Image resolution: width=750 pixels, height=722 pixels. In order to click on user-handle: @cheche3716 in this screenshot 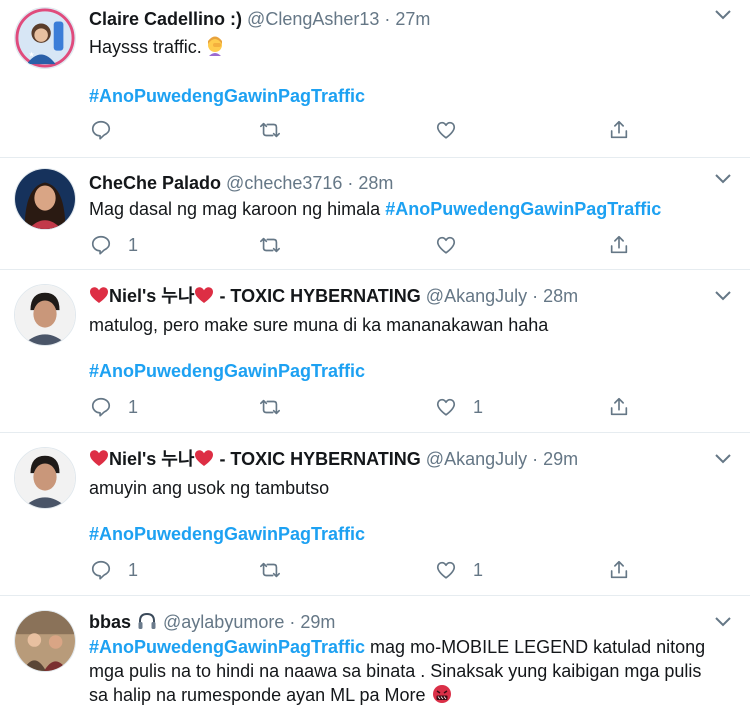, I will do `click(284, 183)`.